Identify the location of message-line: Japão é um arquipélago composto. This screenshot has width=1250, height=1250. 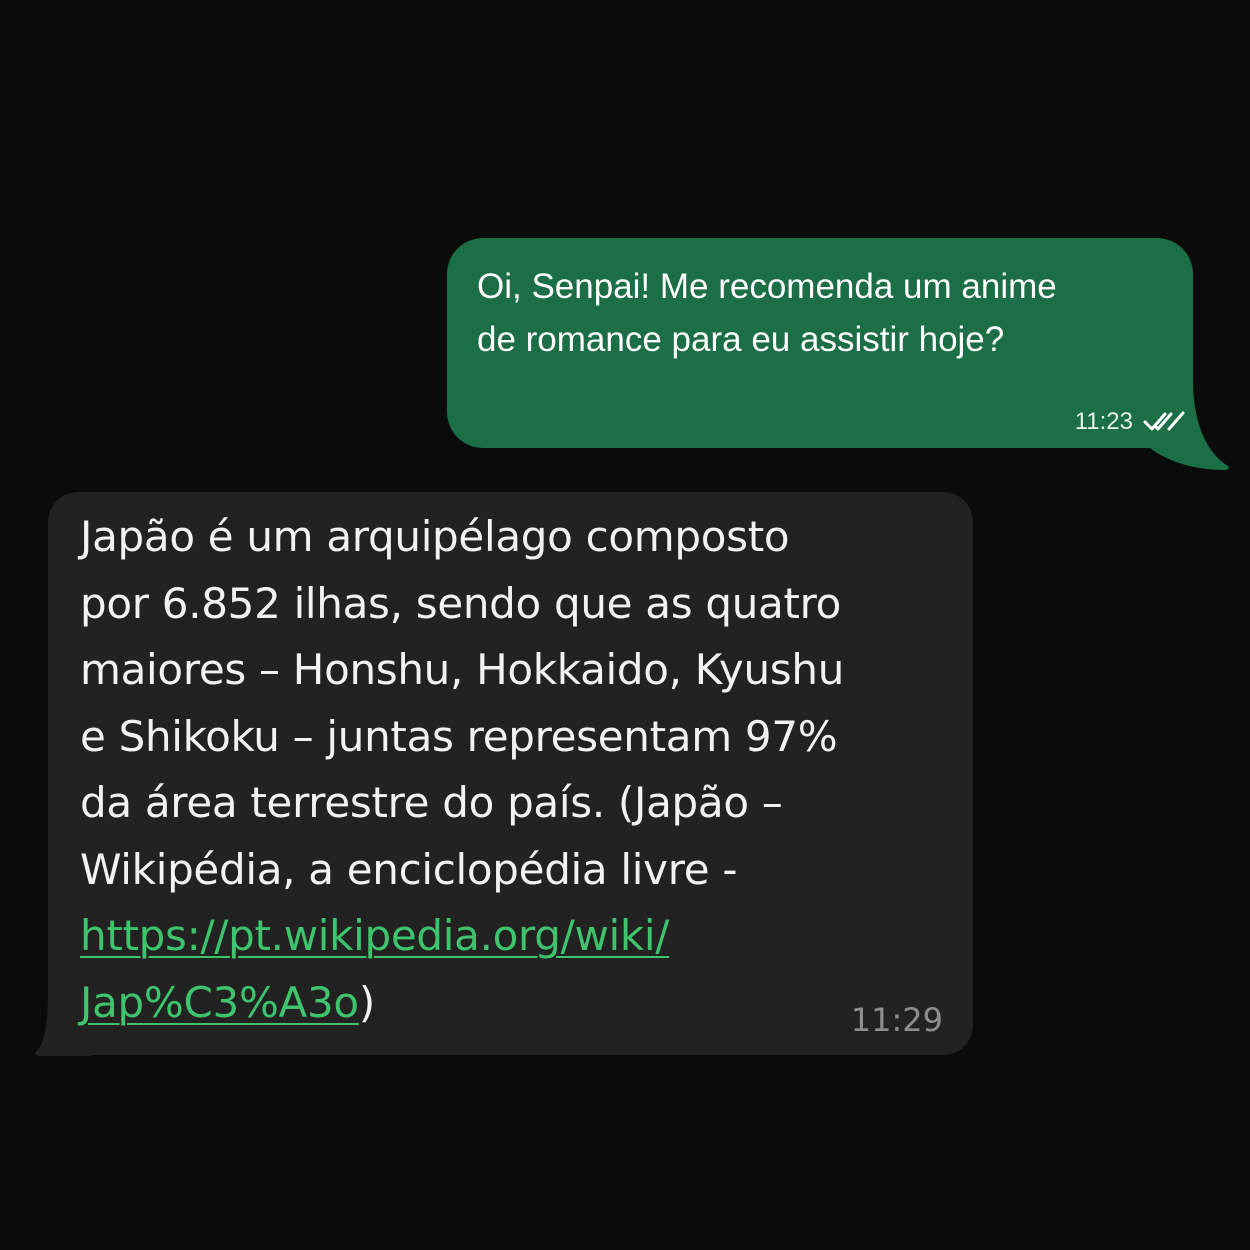
(435, 536).